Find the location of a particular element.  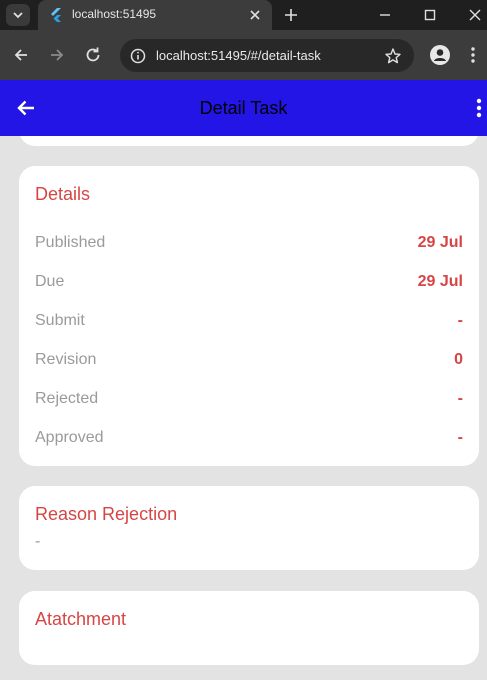

page-title: Detail Task is located at coordinates (243, 108).